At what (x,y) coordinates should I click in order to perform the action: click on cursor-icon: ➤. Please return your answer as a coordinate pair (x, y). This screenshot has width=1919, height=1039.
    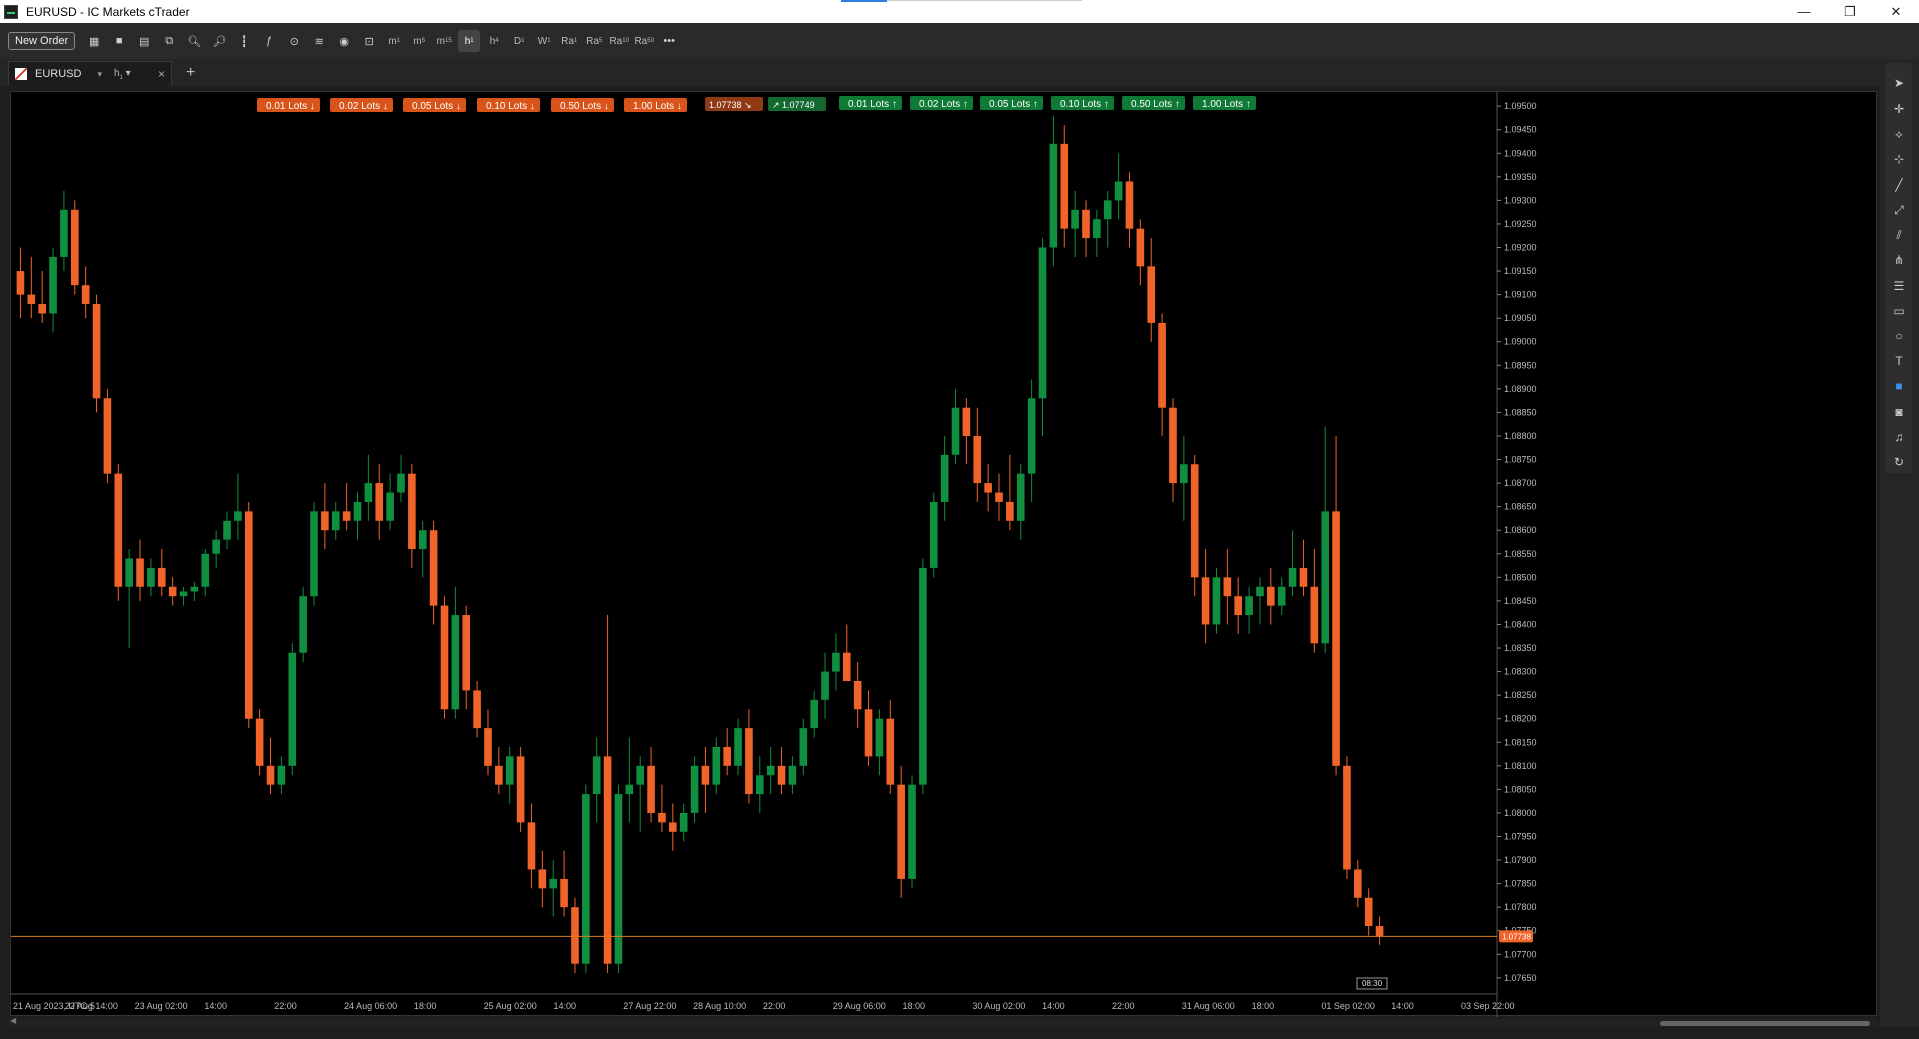
    Looking at the image, I should click on (1899, 83).